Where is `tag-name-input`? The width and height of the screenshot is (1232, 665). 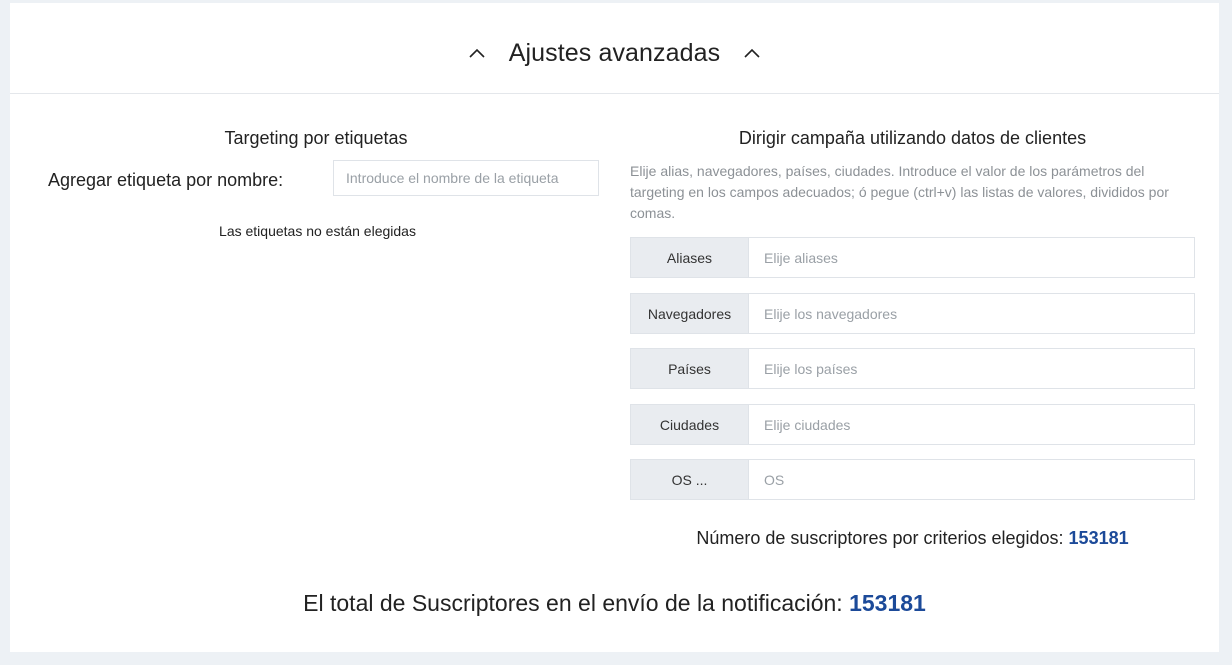
tag-name-input is located at coordinates (466, 178).